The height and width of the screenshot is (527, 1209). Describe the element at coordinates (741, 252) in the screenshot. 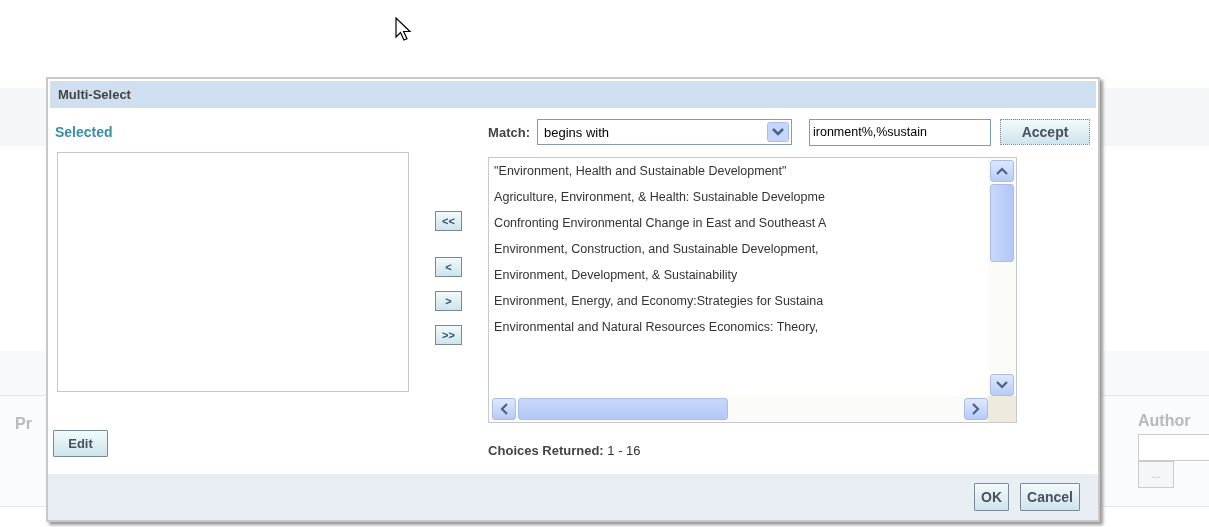

I see `list-item: Environment, Construction, and Sustainable Development,` at that location.